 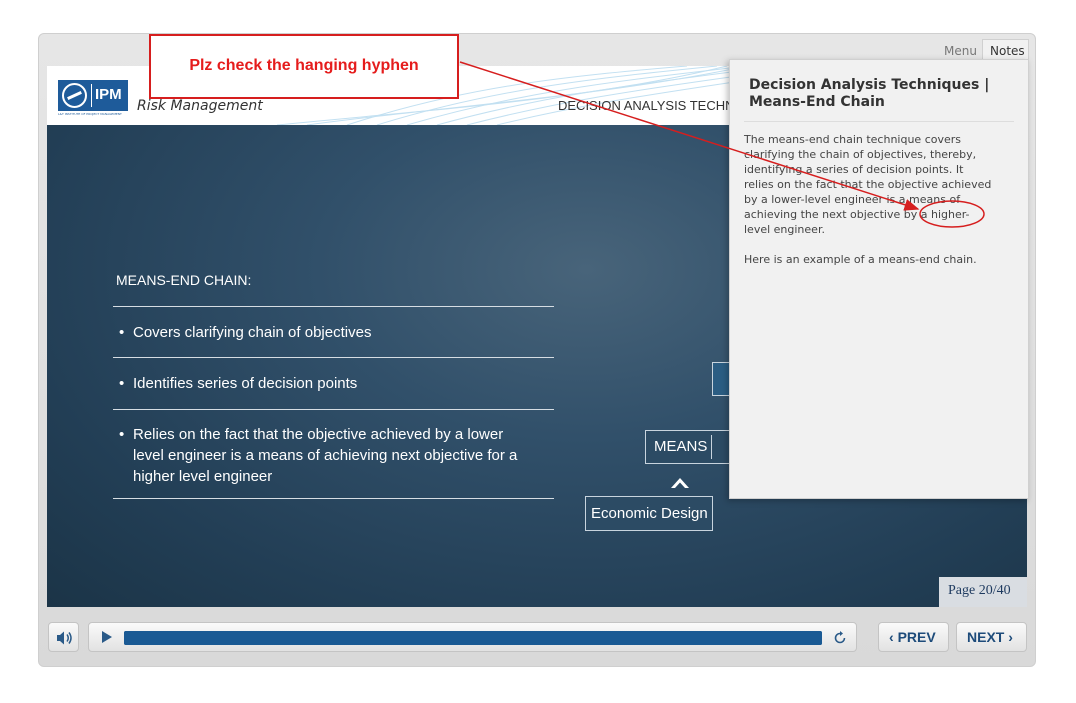 What do you see at coordinates (893, 637) in the screenshot?
I see `chevron-left-icon: ‹` at bounding box center [893, 637].